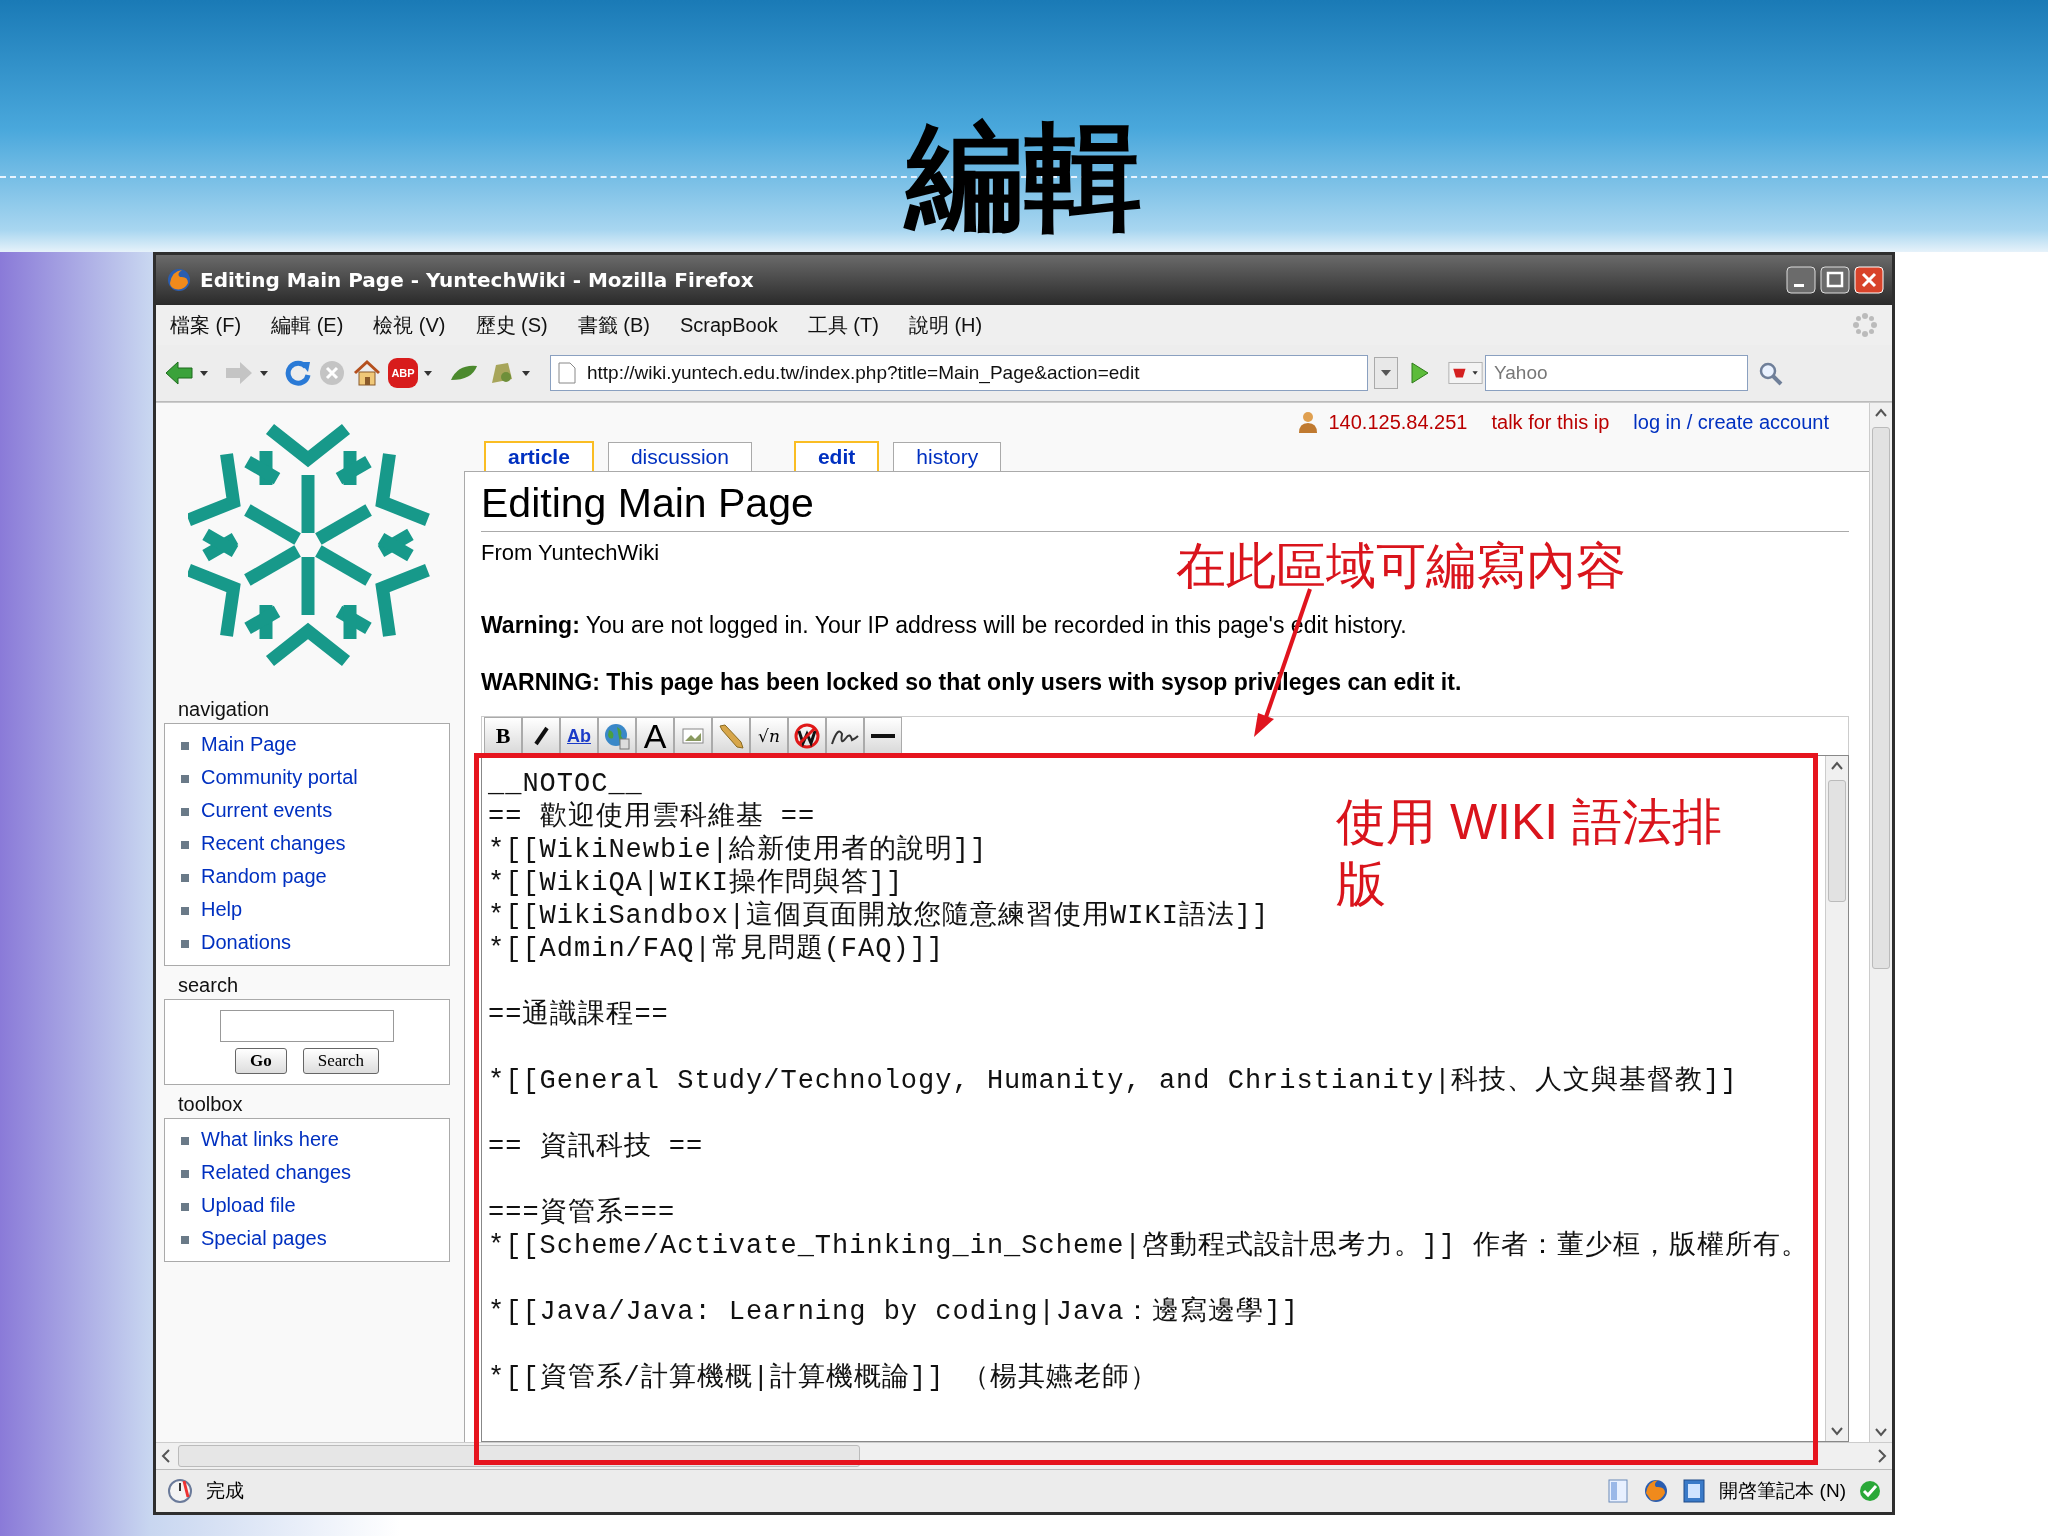 The height and width of the screenshot is (1536, 2048). What do you see at coordinates (738, 850) in the screenshot?
I see `wikitext-line: *[[WikiNewbie|給新使用者的說明]]` at bounding box center [738, 850].